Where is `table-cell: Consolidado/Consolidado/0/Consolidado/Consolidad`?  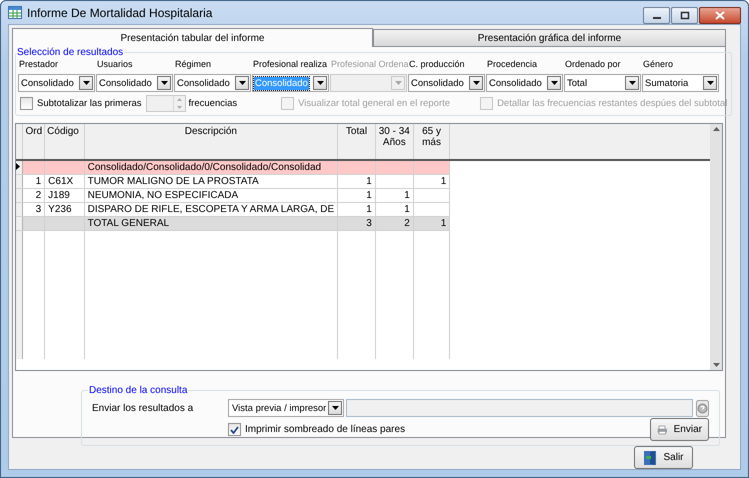 table-cell: Consolidado/Consolidado/0/Consolidado/Consolidad is located at coordinates (211, 167).